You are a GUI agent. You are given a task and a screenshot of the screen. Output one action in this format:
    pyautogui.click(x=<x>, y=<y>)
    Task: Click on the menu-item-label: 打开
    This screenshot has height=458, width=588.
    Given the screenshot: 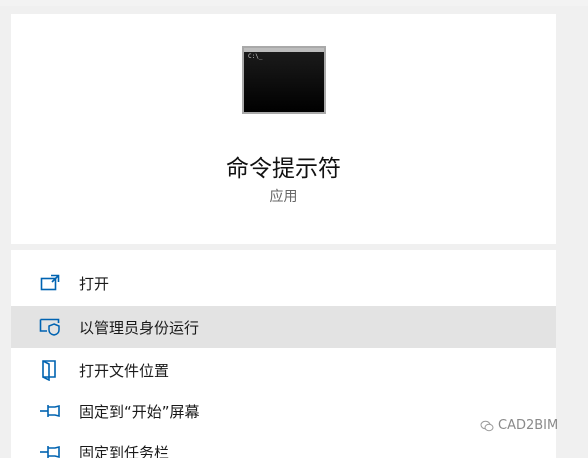 What is the action you would take?
    pyautogui.click(x=94, y=283)
    